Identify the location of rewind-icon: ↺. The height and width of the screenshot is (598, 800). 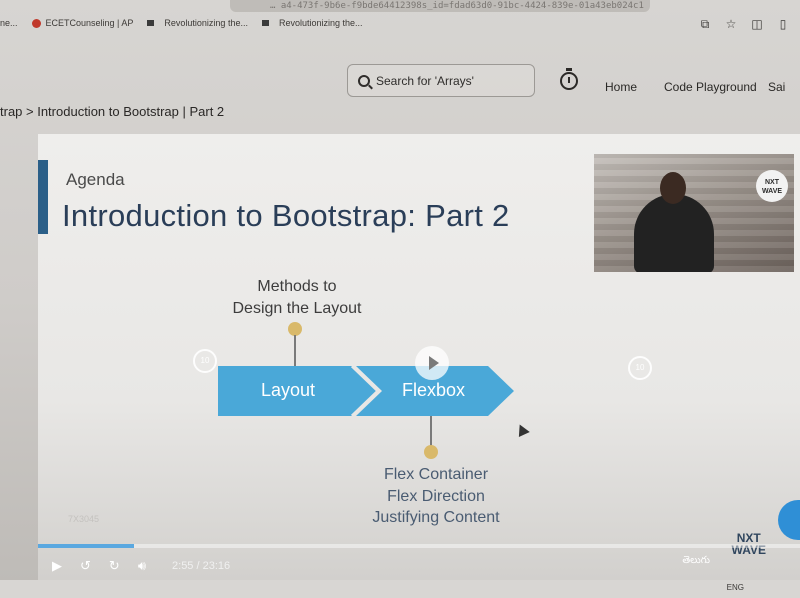
(85, 566).